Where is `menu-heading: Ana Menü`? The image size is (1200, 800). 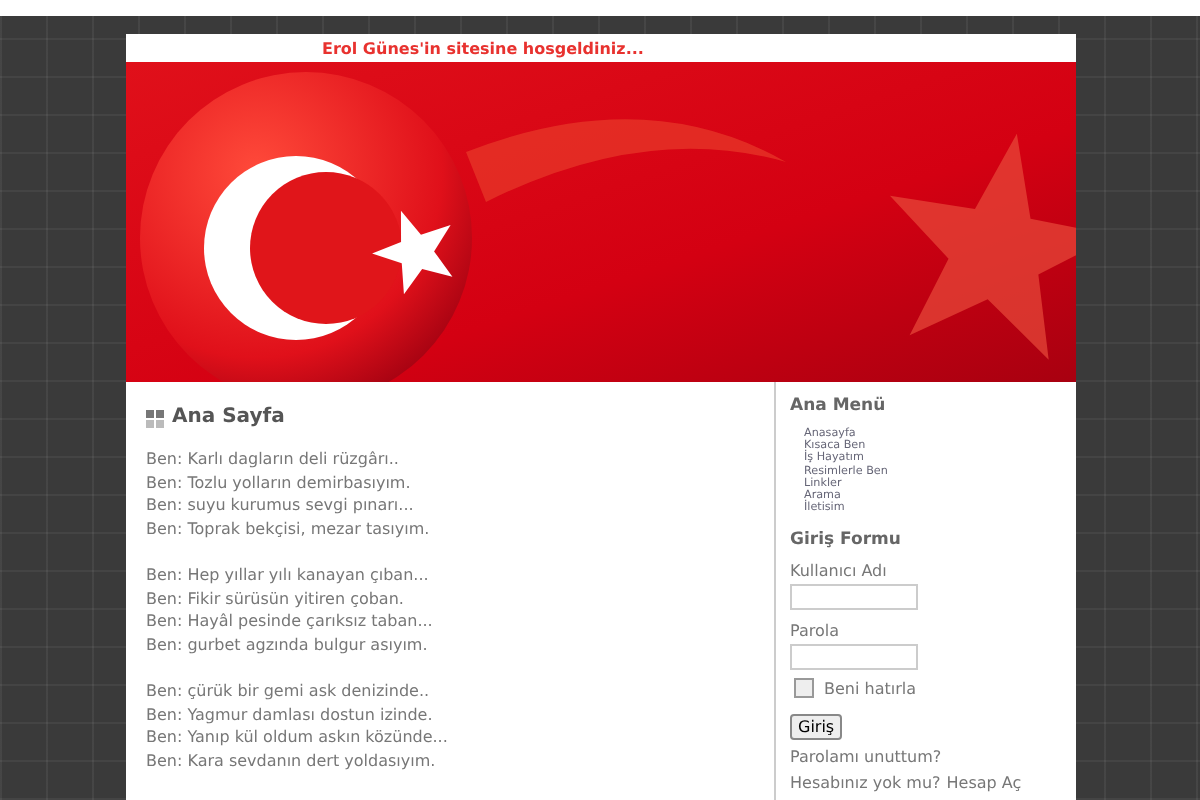 menu-heading: Ana Menü is located at coordinates (839, 406).